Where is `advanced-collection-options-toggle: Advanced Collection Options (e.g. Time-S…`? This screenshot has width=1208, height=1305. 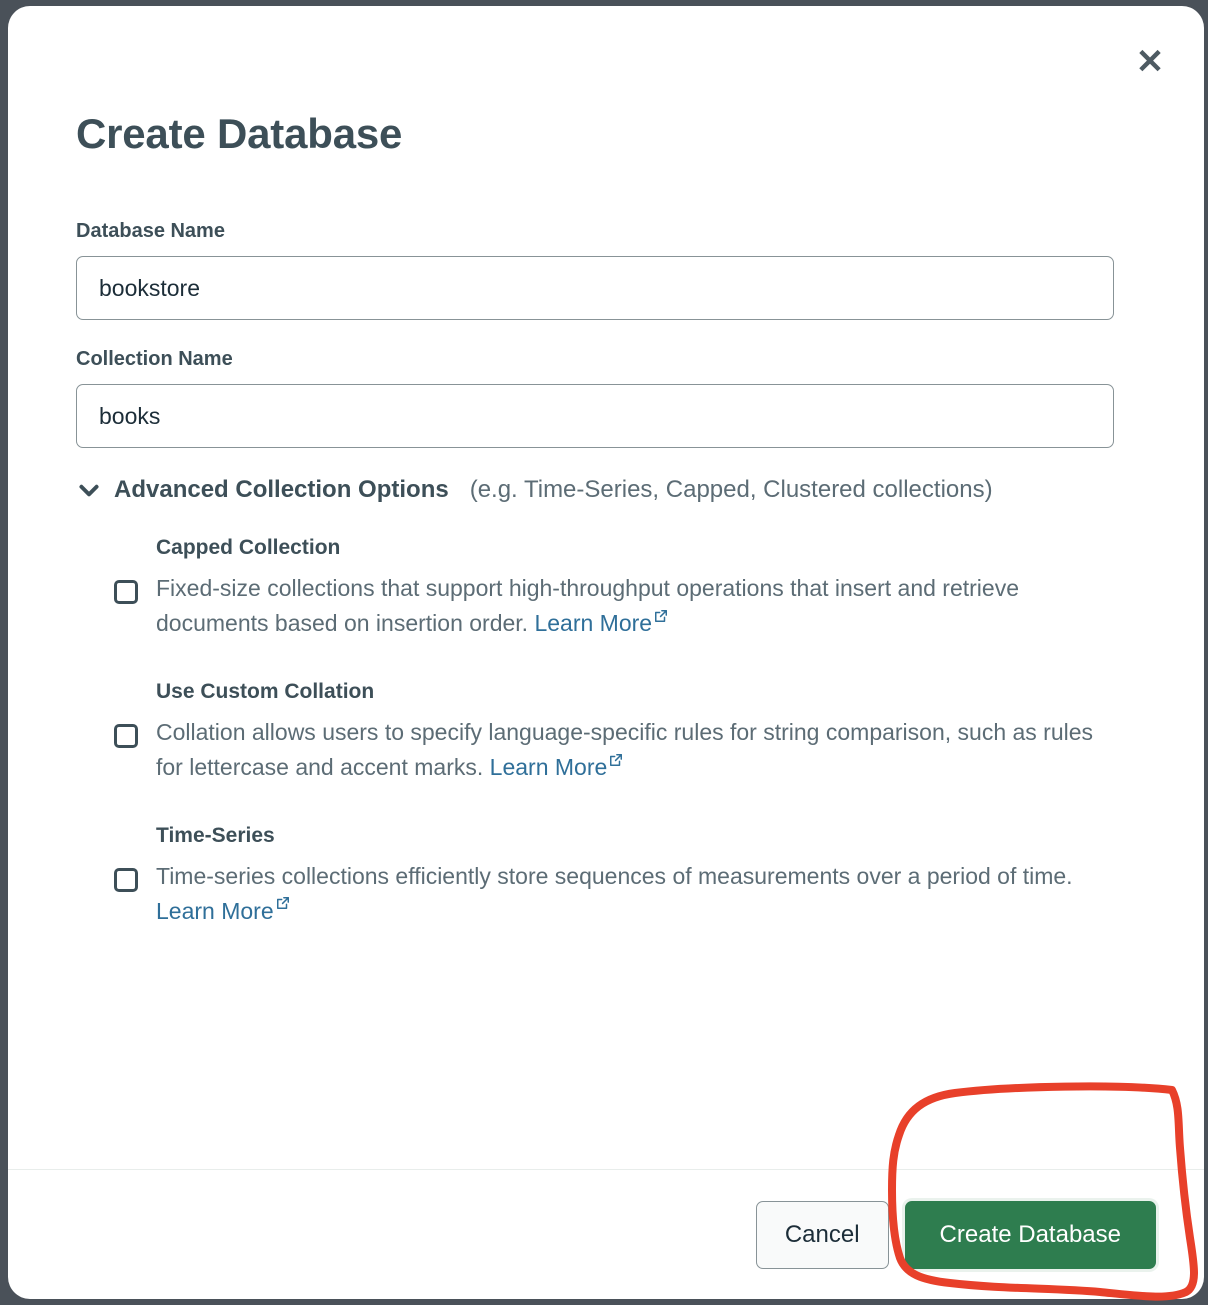
advanced-collection-options-toggle: Advanced Collection Options (e.g. Time-S… is located at coordinates (595, 490).